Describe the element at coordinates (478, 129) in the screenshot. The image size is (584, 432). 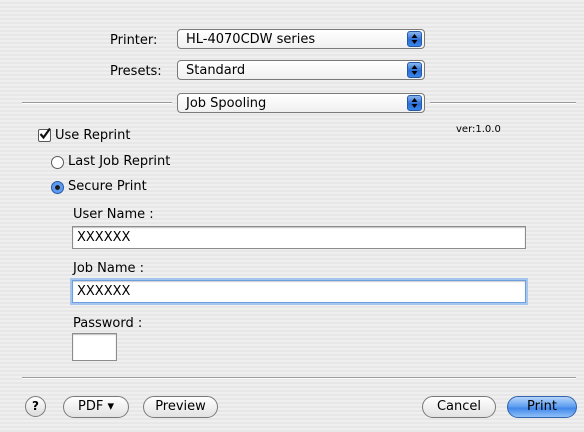
I see `version-text: ver:1.0.0` at that location.